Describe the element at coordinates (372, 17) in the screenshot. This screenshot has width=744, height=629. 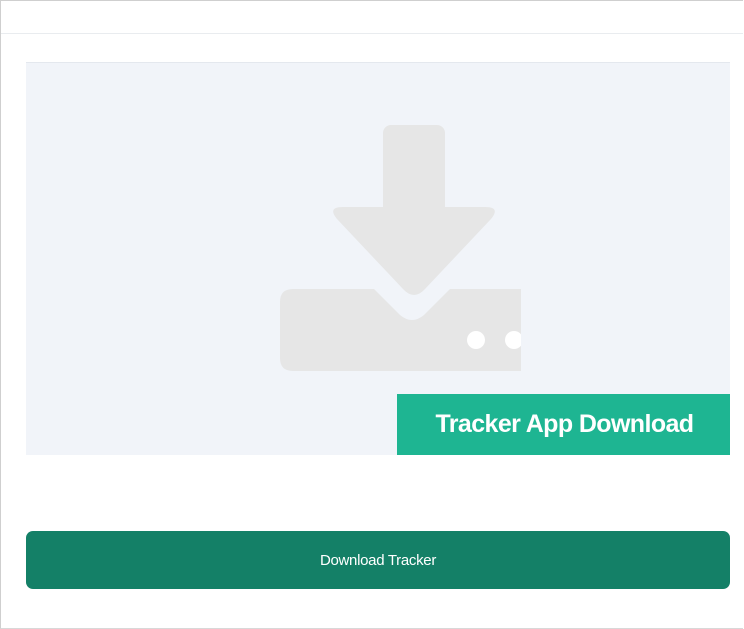
I see `top-bar` at that location.